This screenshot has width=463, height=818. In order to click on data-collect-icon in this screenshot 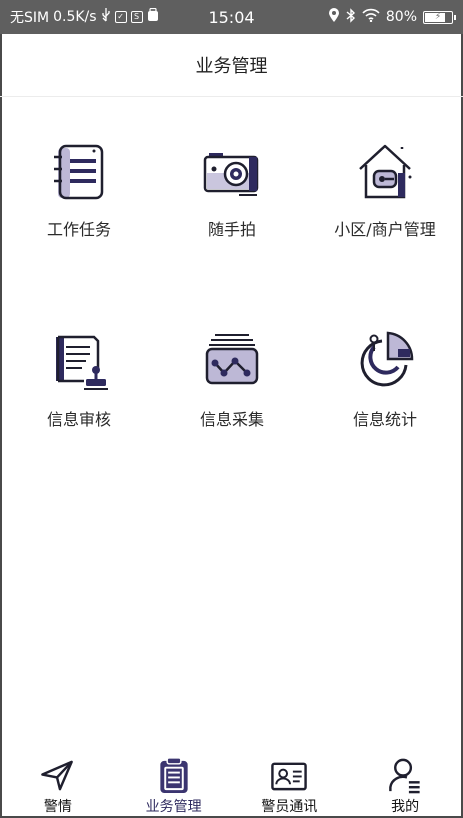, I will do `click(232, 359)`.